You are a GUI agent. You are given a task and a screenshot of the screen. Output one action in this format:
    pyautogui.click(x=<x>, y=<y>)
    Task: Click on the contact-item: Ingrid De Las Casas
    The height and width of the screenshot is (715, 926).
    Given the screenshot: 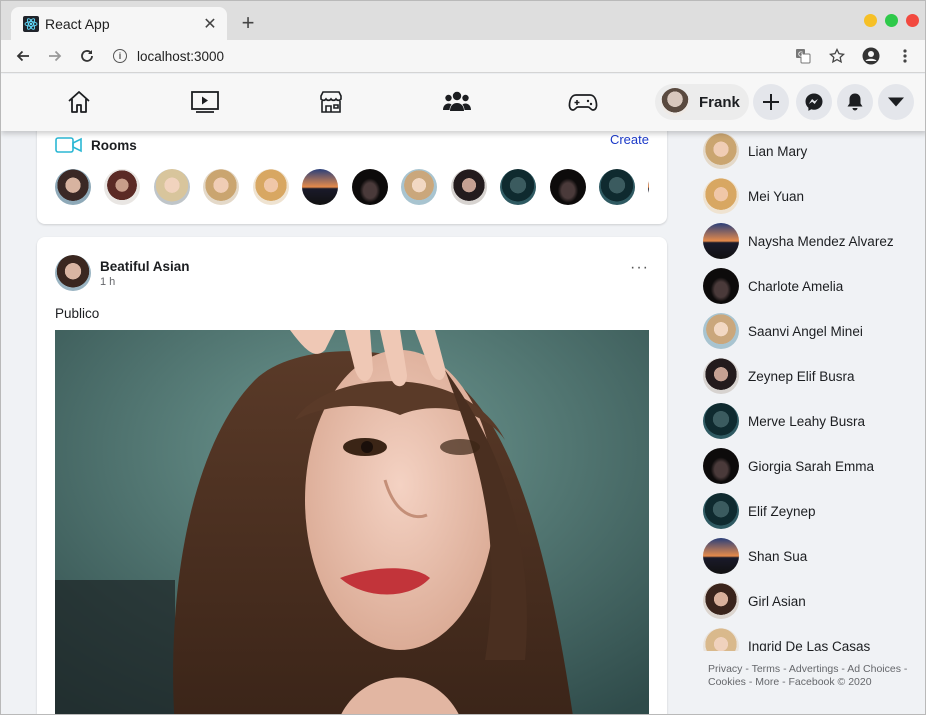 What is the action you would take?
    pyautogui.click(x=810, y=638)
    